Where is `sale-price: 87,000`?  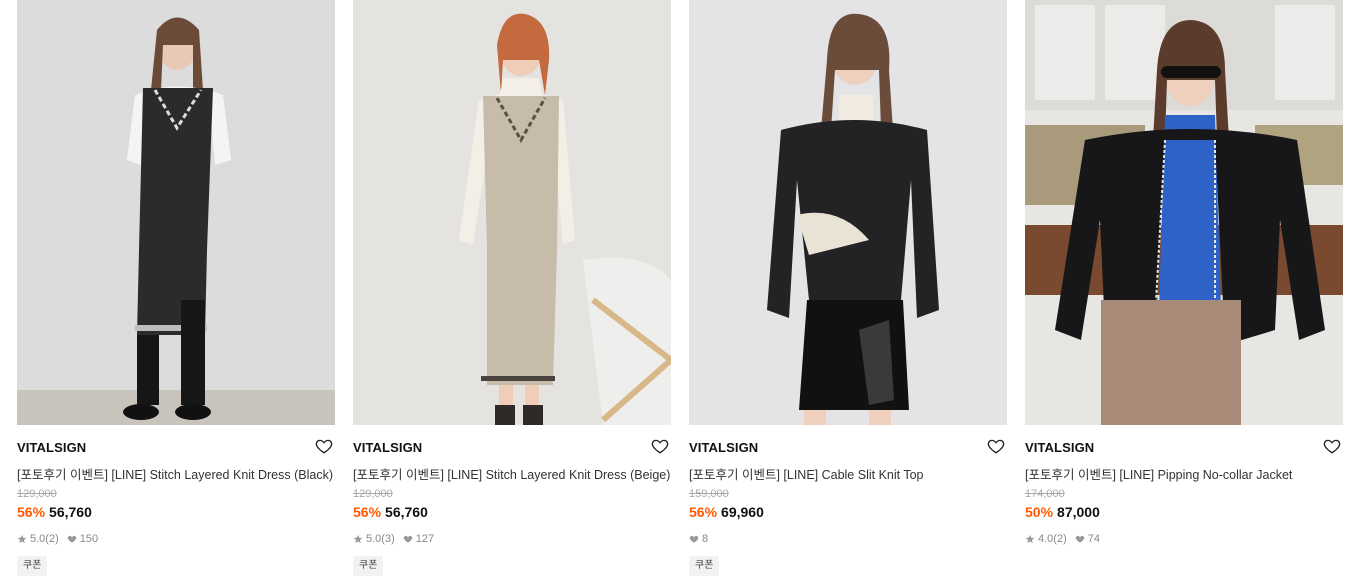
sale-price: 87,000 is located at coordinates (1078, 512).